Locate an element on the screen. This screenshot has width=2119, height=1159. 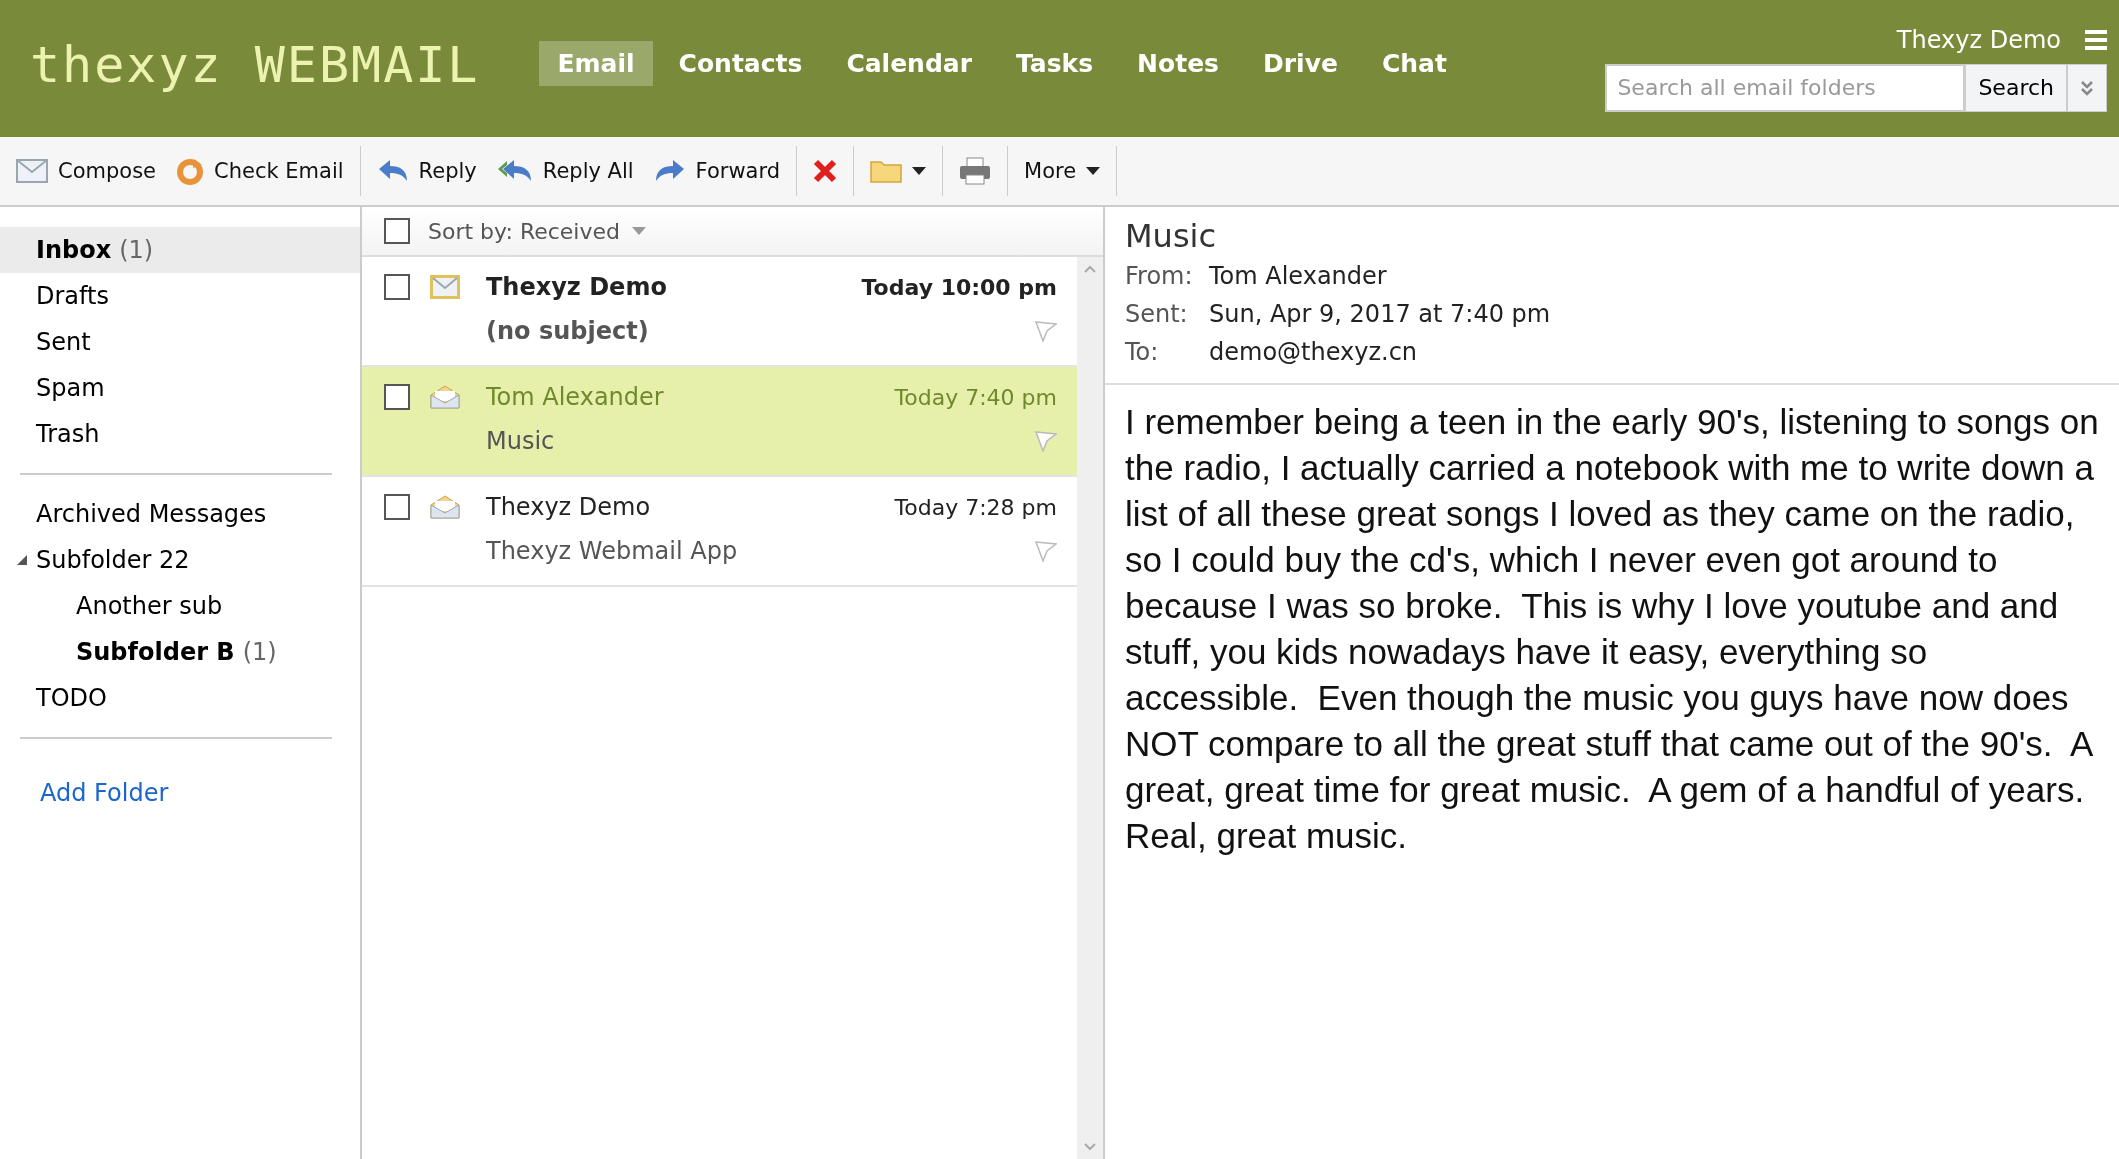
message-time: Today 10:00 pm is located at coordinates (959, 287).